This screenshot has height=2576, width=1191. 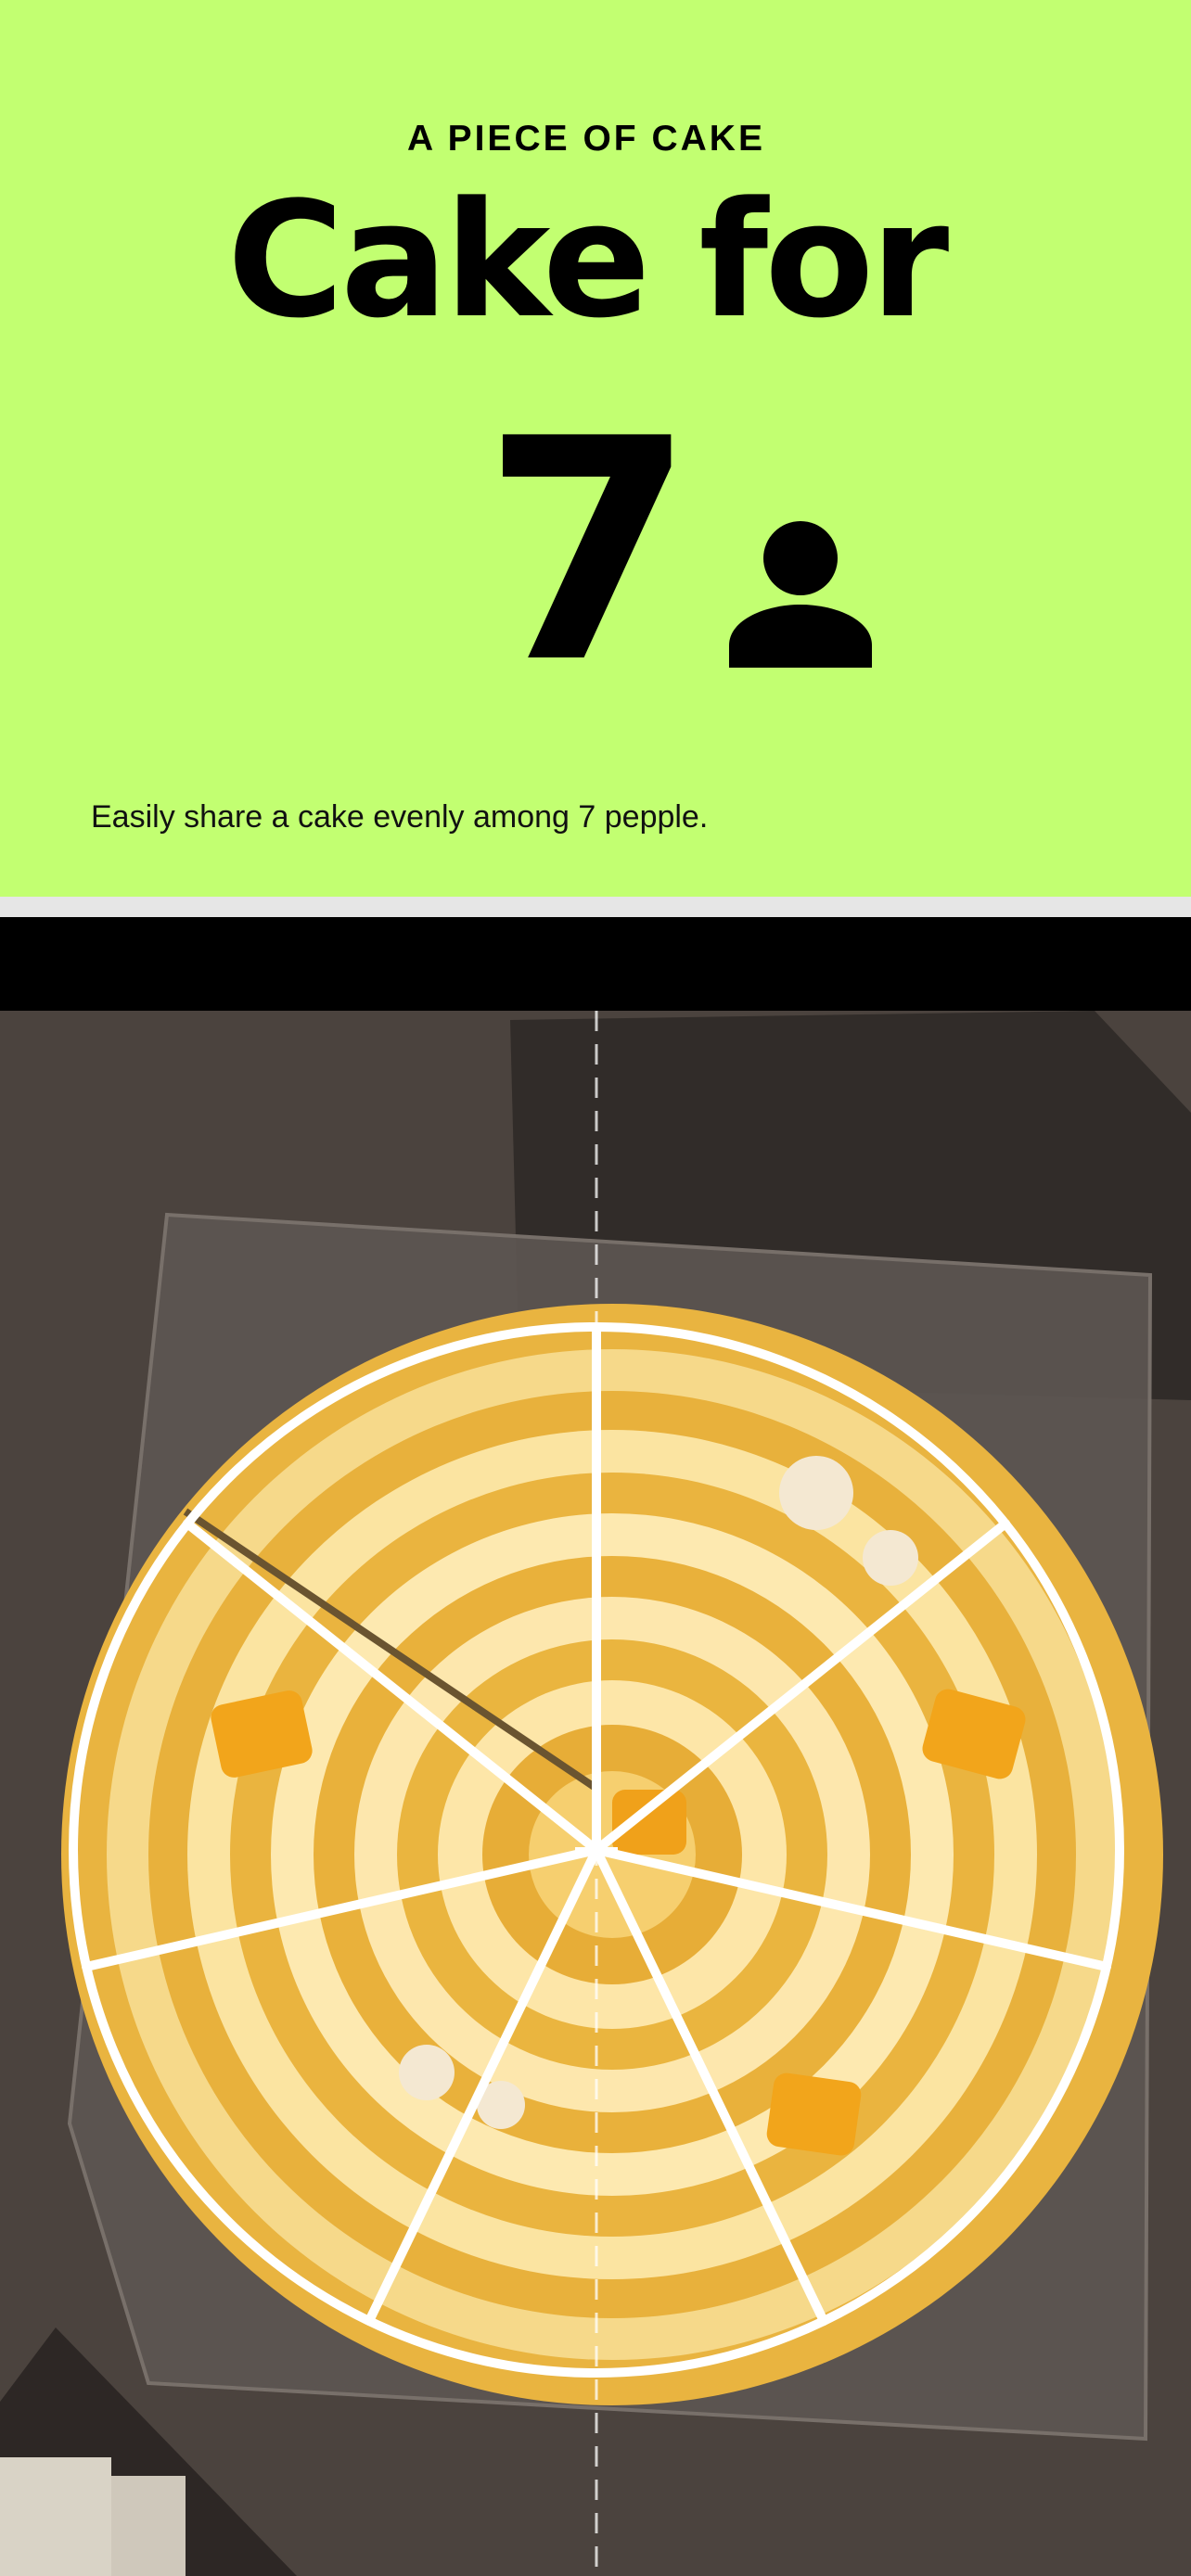 What do you see at coordinates (595, 907) in the screenshot?
I see `section-divider` at bounding box center [595, 907].